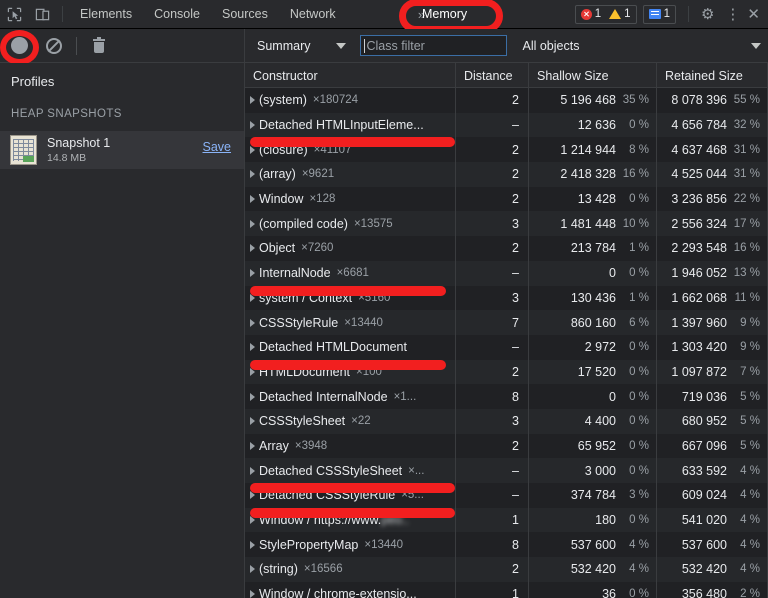  What do you see at coordinates (746, 199) in the screenshot?
I see `retained-size-percent: 22 %` at bounding box center [746, 199].